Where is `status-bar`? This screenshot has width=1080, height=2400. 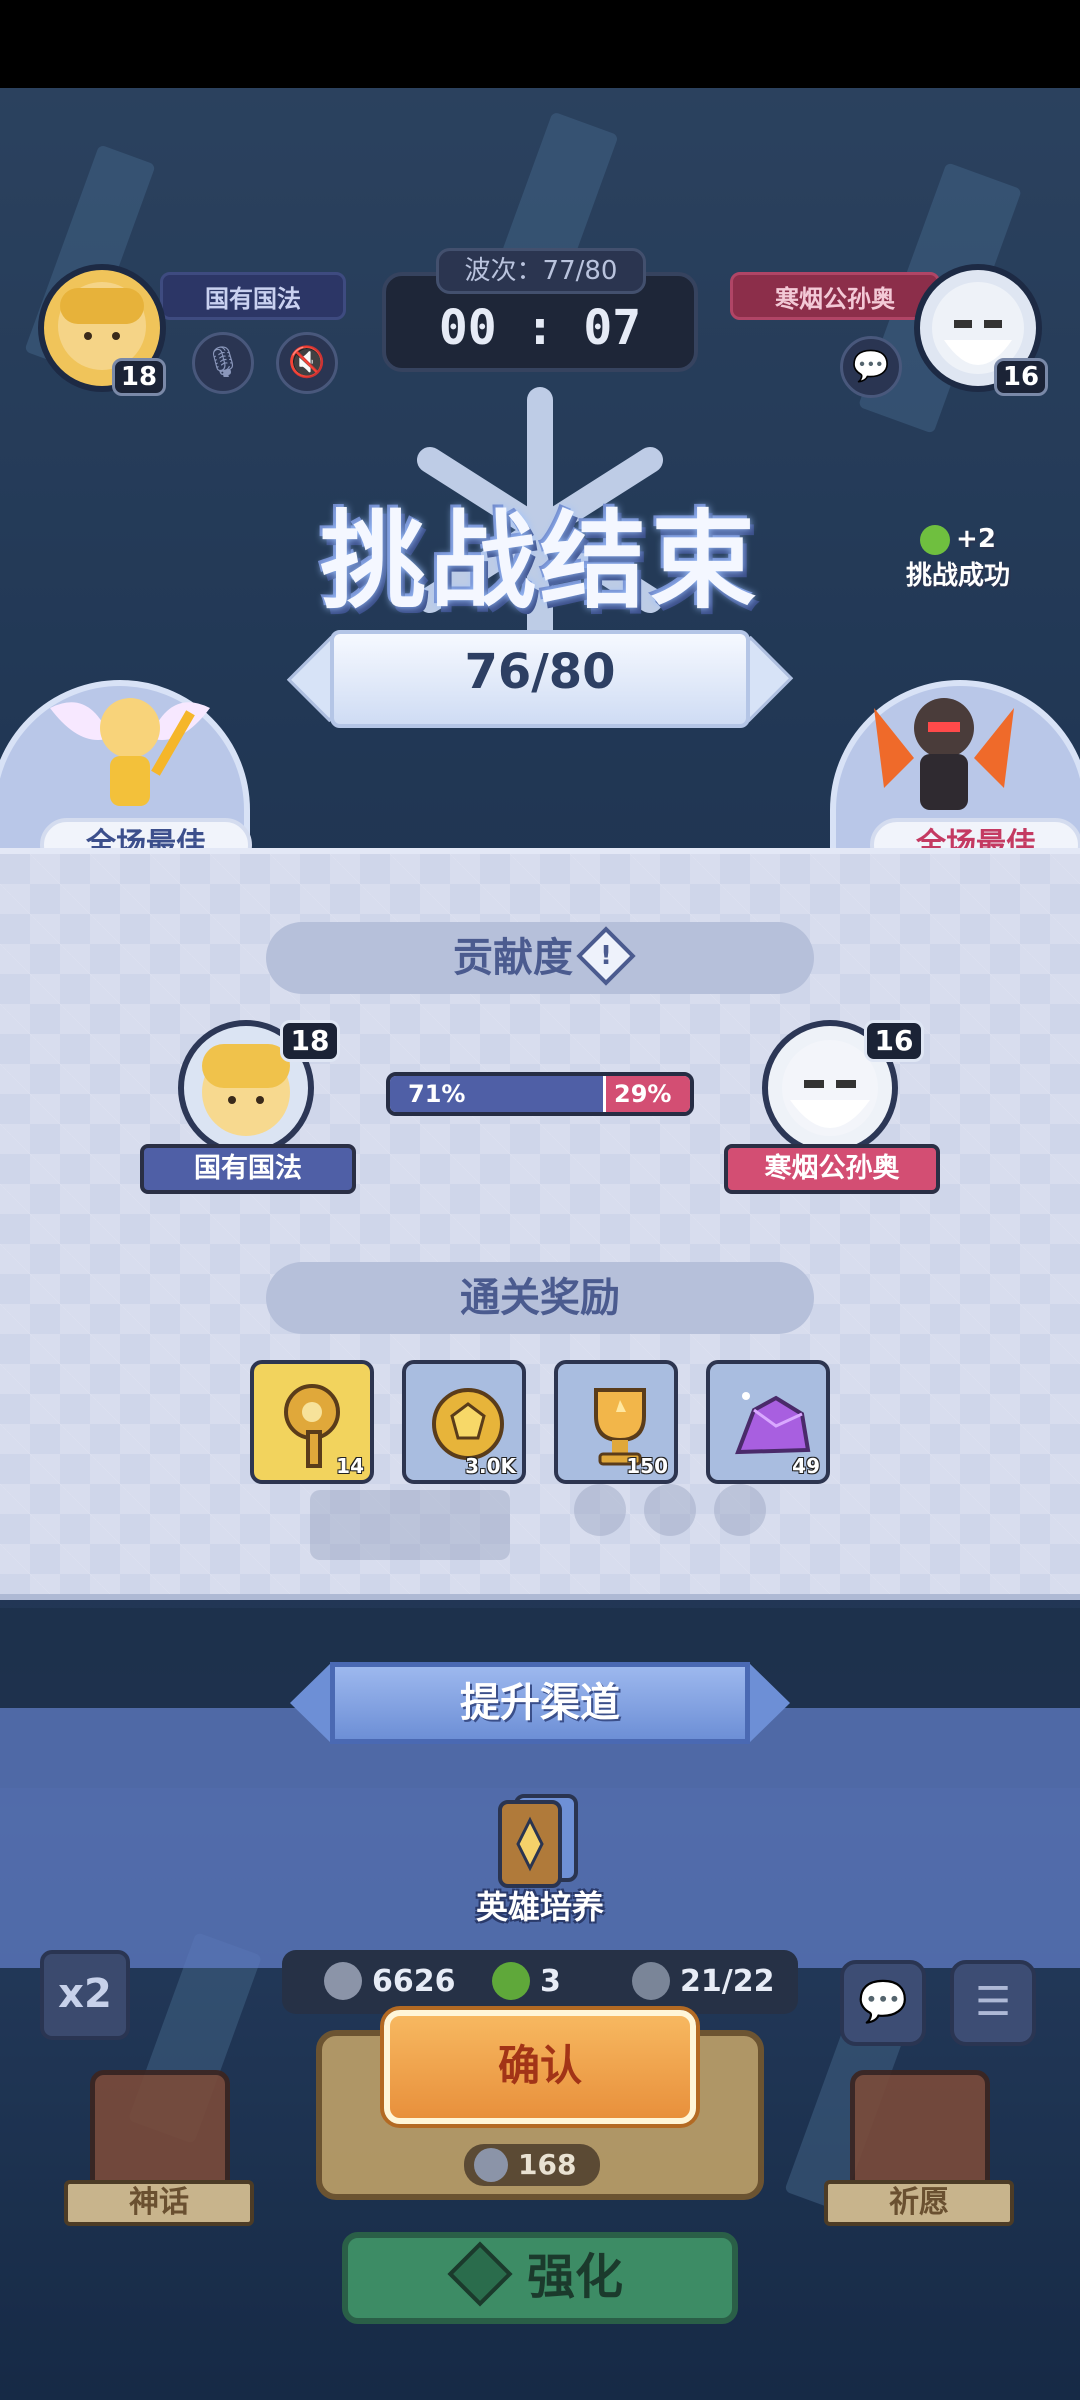 status-bar is located at coordinates (540, 44).